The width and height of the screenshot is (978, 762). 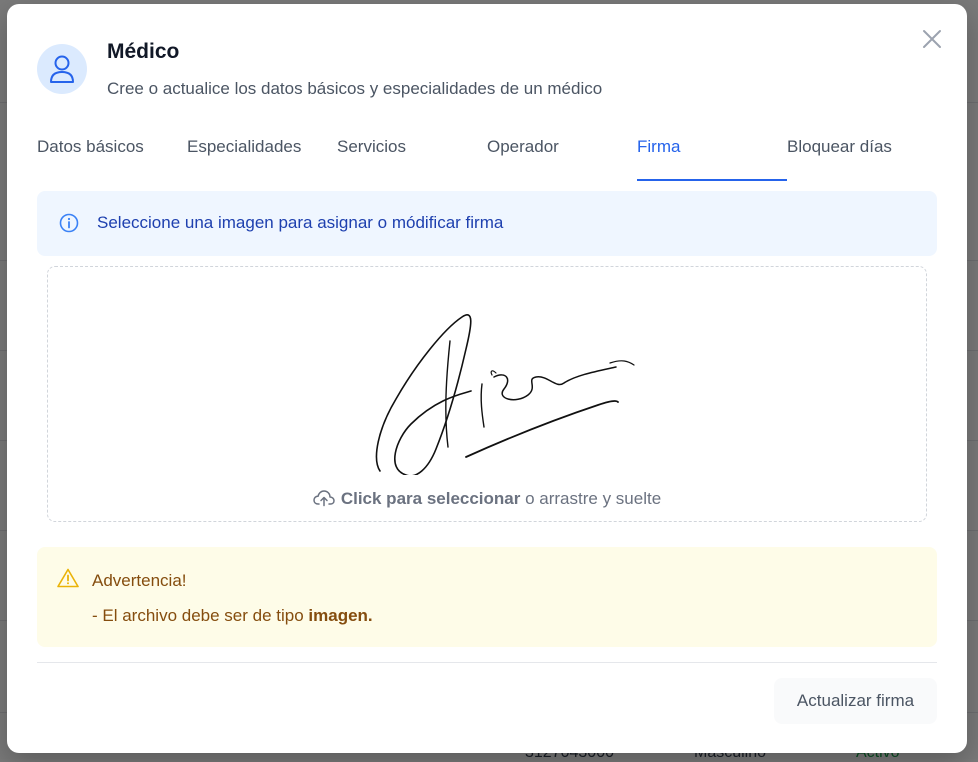 I want to click on tab-servicios: Servicios, so click(x=371, y=147).